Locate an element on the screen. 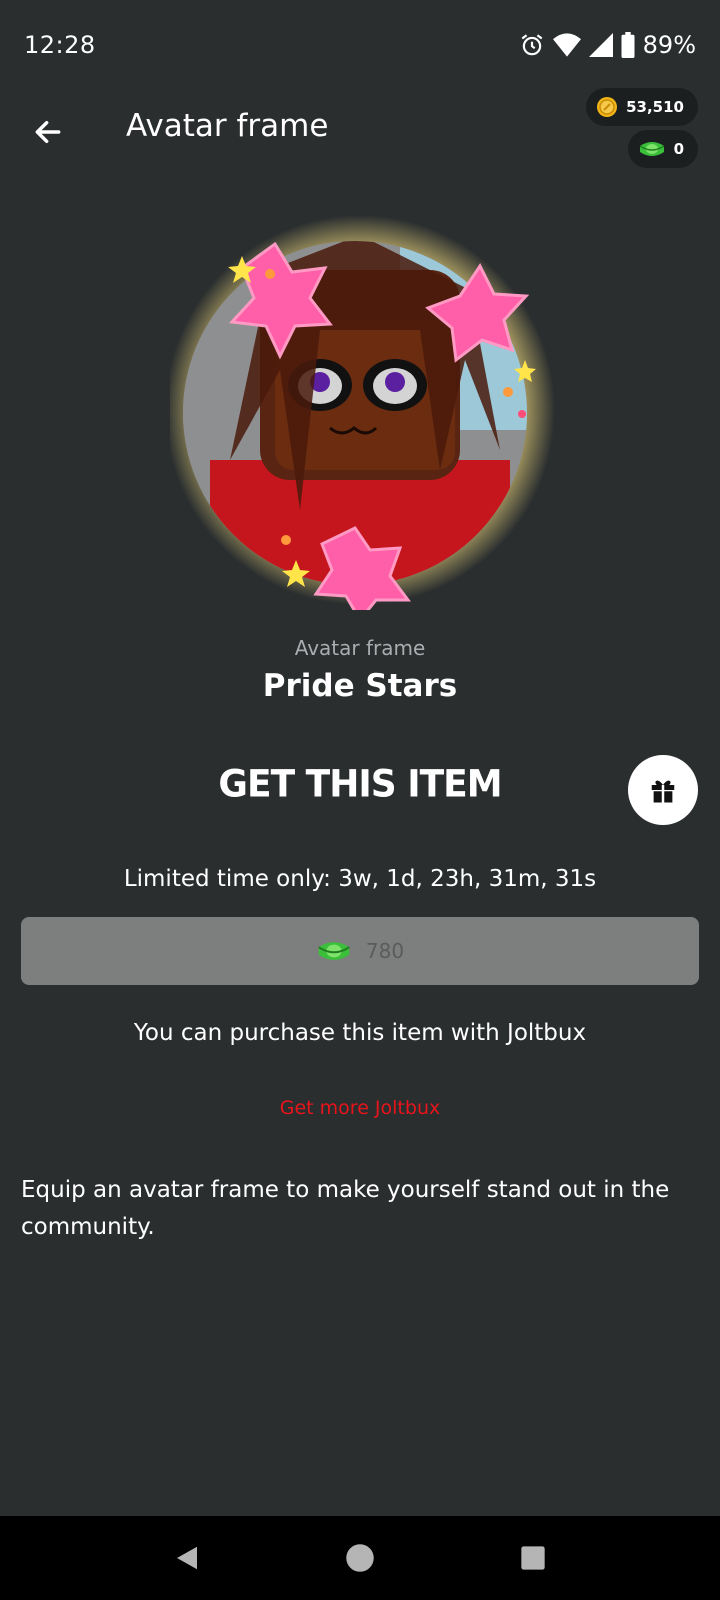  coins-balance: 53,510 is located at coordinates (642, 107).